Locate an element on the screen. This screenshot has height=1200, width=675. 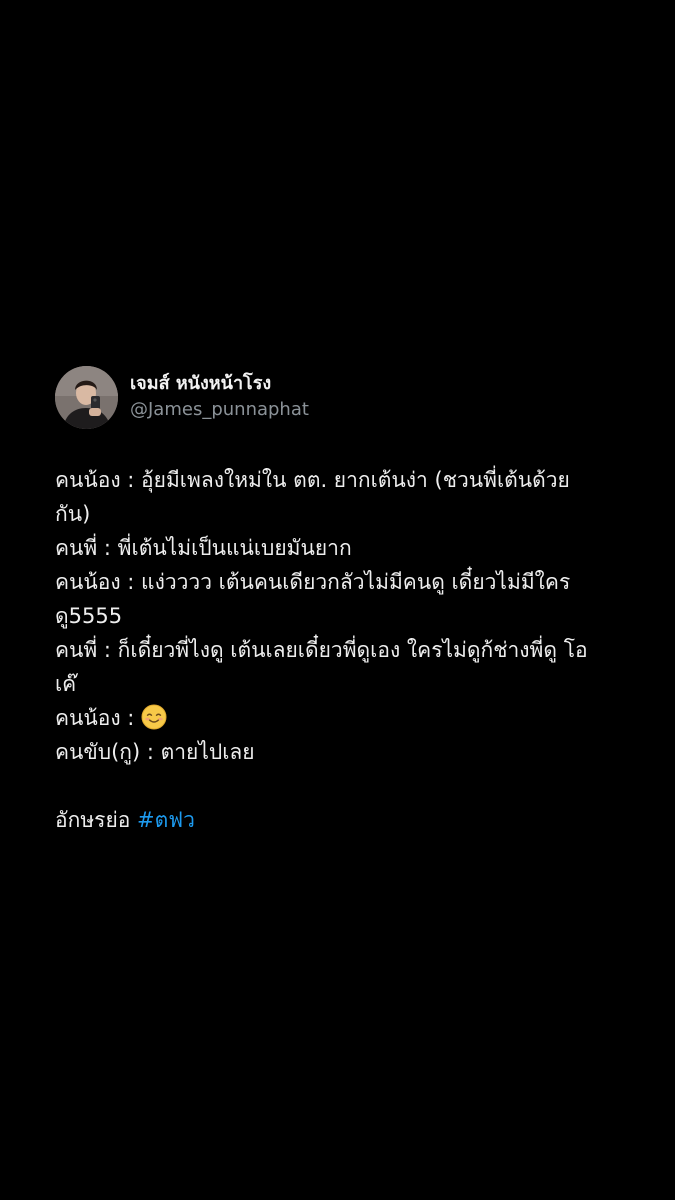
user-handle: @James_punnaphat is located at coordinates (219, 410).